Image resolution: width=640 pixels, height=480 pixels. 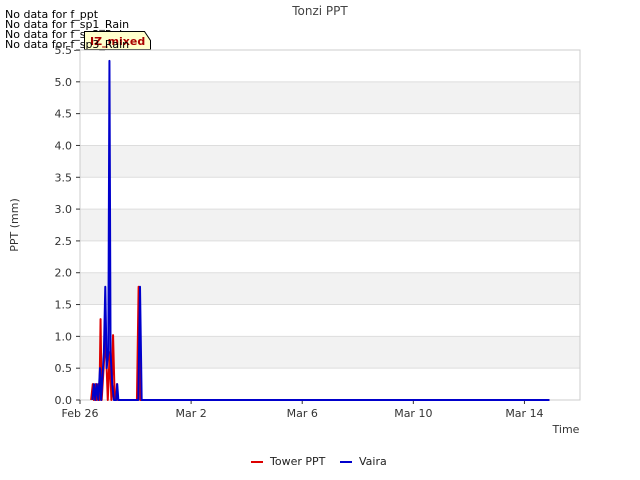 I want to click on chart-title: Tonzi PPT, so click(x=319, y=11).